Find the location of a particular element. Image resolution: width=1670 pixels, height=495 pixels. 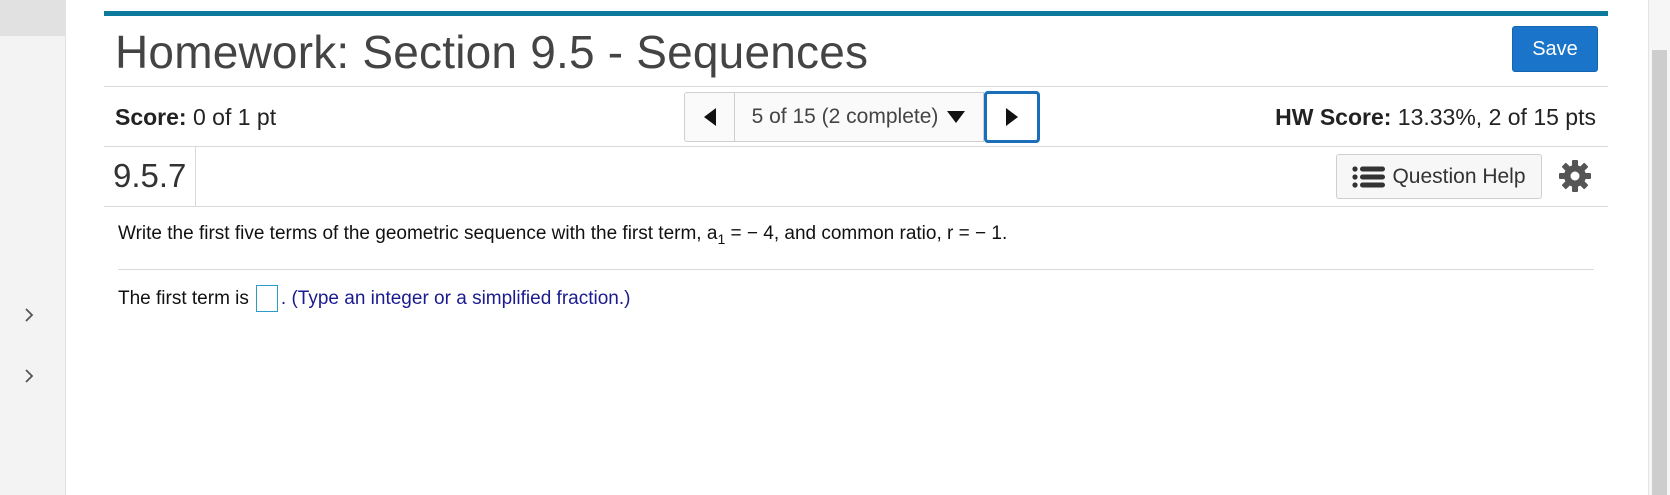

triangle-left-icon is located at coordinates (709, 117).